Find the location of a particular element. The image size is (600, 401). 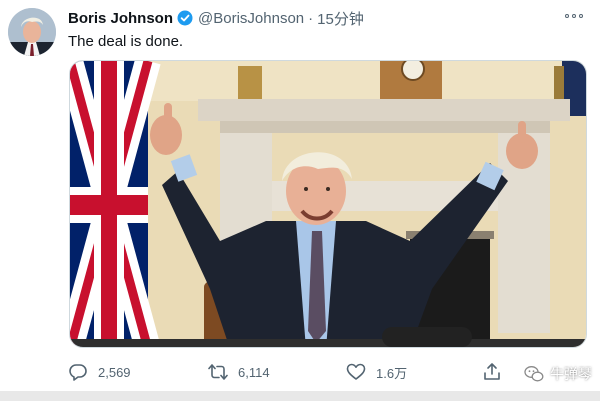

like-count: 1.6万 is located at coordinates (392, 373).